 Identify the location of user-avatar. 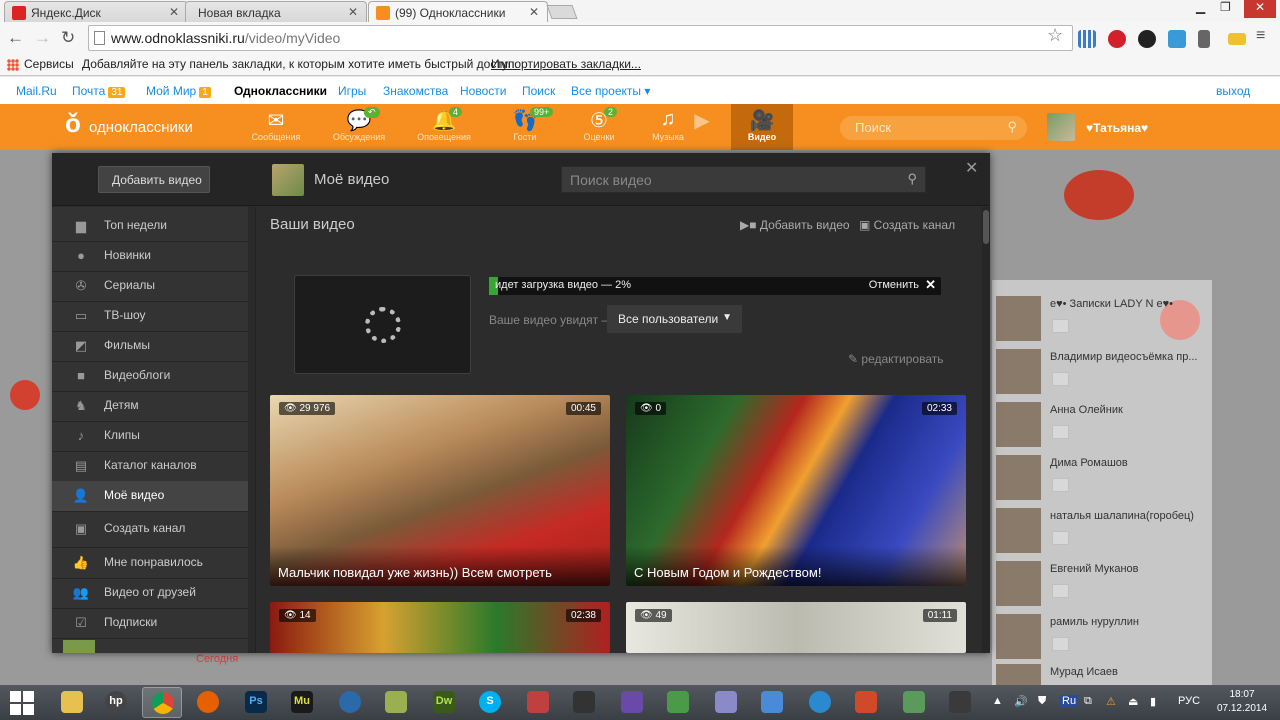
(1061, 127).